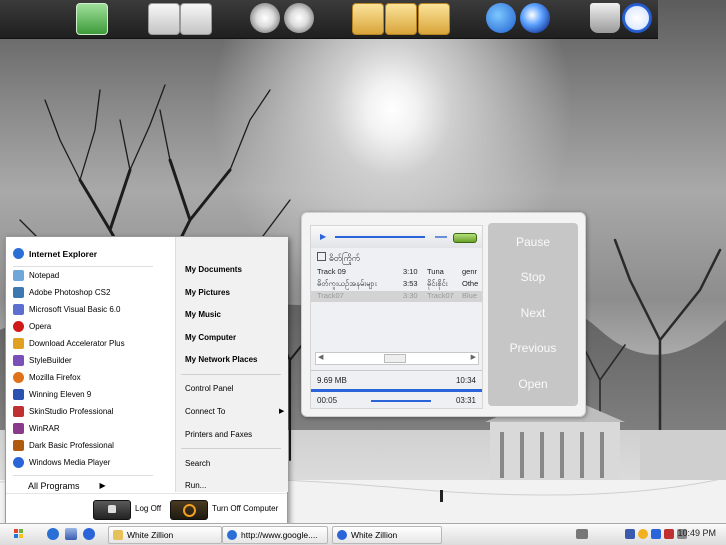  Describe the element at coordinates (320, 357) in the screenshot. I see `scroll-left-icon: ◀` at that location.